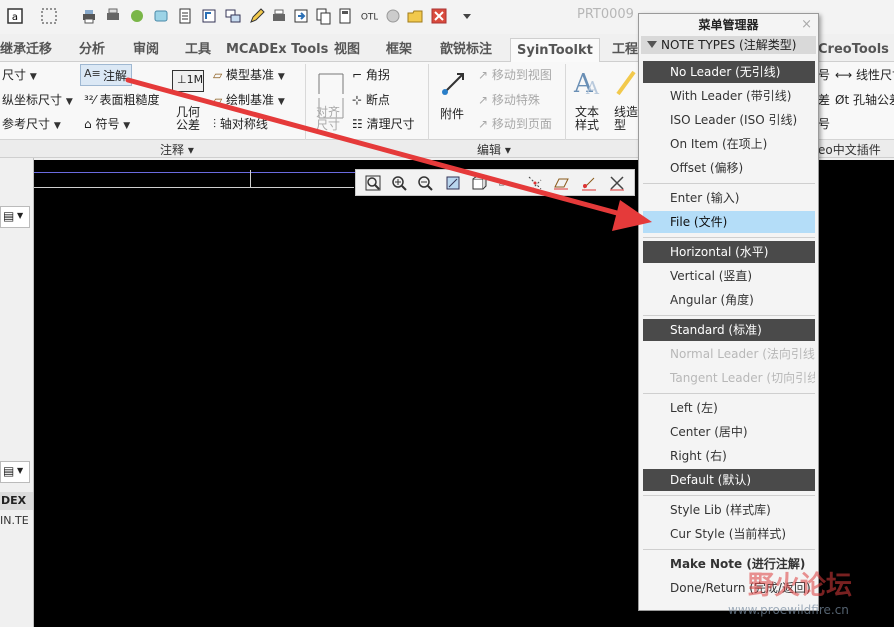  What do you see at coordinates (627, 83) in the screenshot?
I see `line-style-icon` at bounding box center [627, 83].